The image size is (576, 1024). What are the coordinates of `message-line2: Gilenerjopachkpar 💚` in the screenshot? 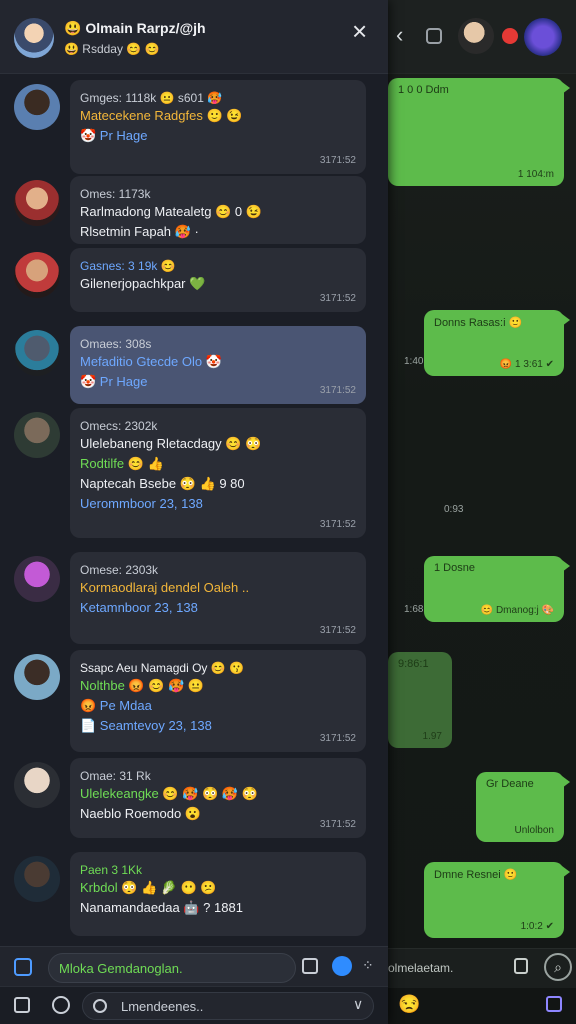 It's located at (143, 283).